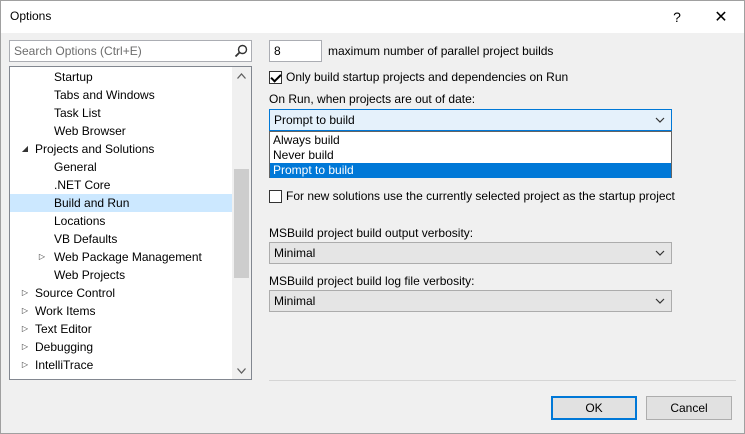  Describe the element at coordinates (275, 77) in the screenshot. I see `only-startup-checkbox` at that location.